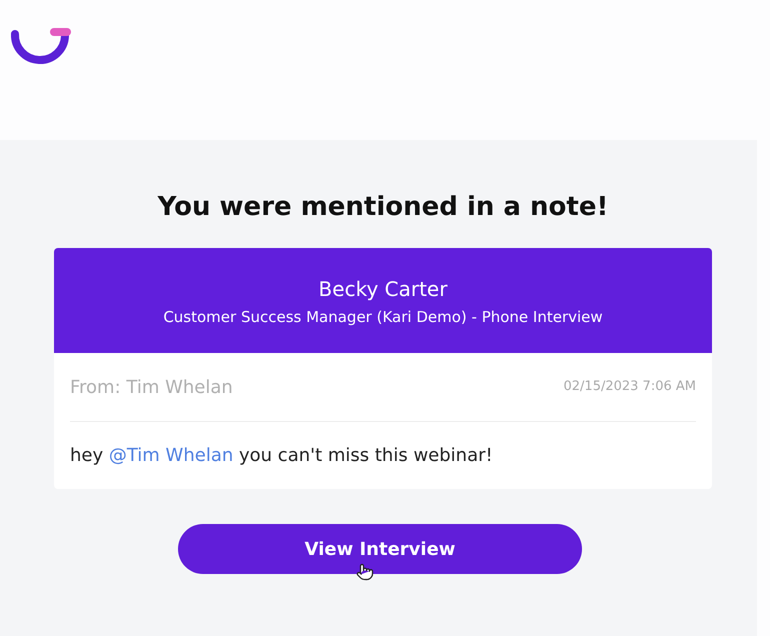  Describe the element at coordinates (380, 549) in the screenshot. I see `view-interview-button: View Interview` at that location.